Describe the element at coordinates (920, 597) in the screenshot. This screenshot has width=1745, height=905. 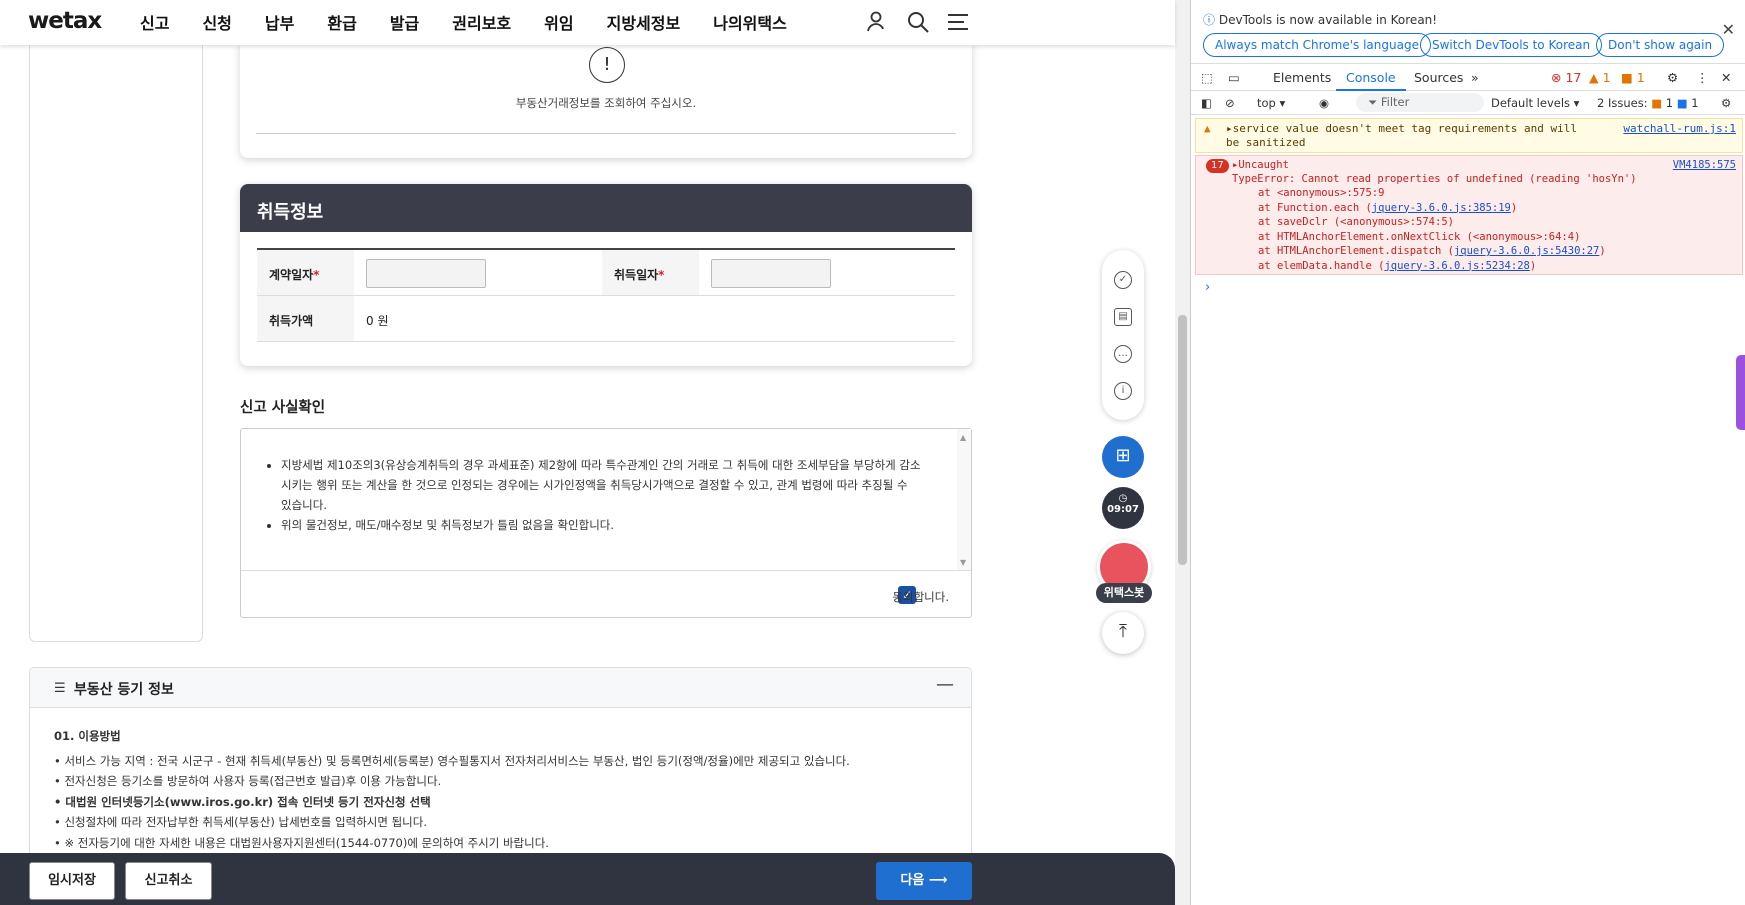
I see `agree-label: 동의합니다.` at that location.